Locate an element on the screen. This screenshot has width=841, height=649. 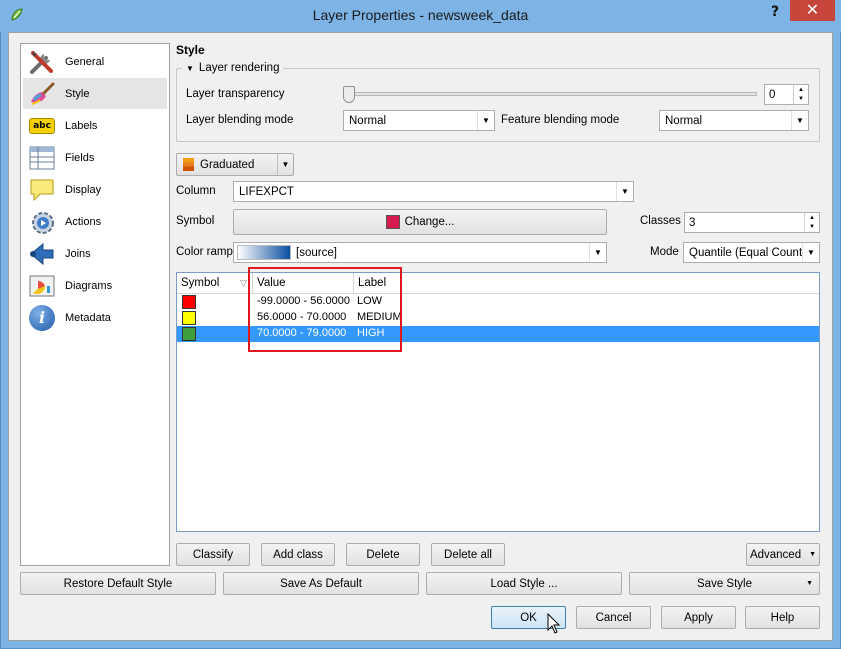
sidebar-item-joins: Joins is located at coordinates (95, 253).